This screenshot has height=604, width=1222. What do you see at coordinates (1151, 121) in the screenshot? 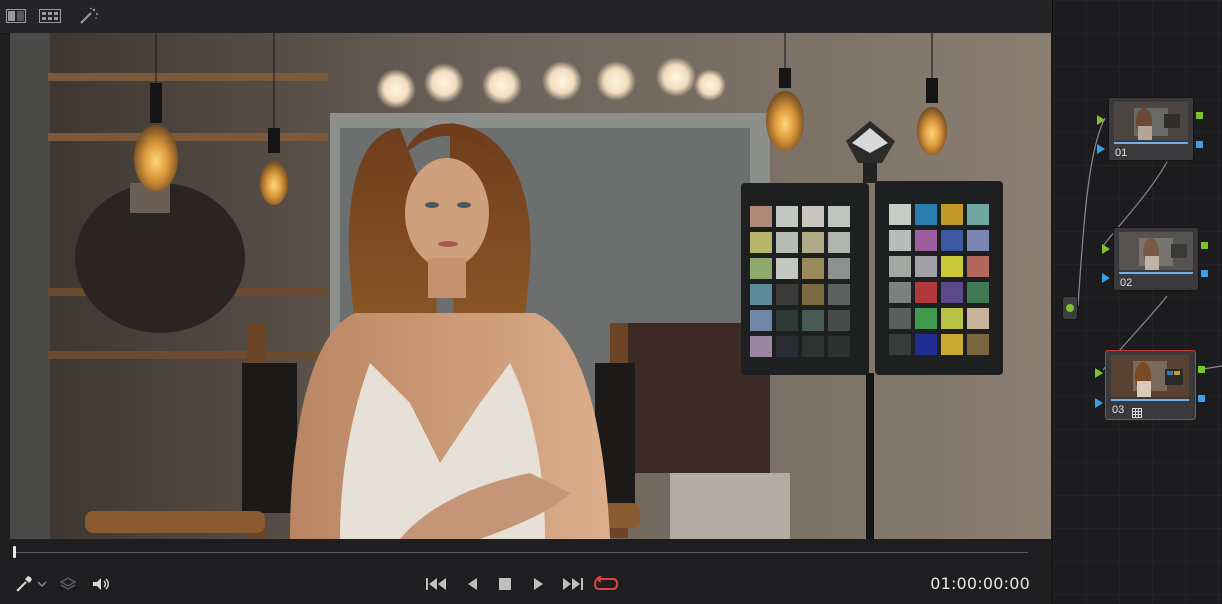
I see `node-01-thumbnail` at bounding box center [1151, 121].